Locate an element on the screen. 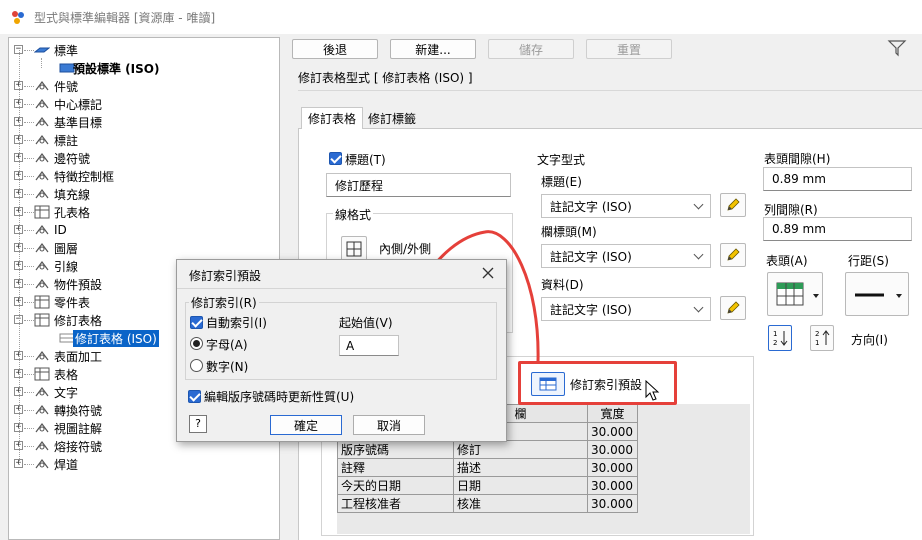  update-props-label: 編輯版序號碼時更新性質(U) is located at coordinates (279, 397).